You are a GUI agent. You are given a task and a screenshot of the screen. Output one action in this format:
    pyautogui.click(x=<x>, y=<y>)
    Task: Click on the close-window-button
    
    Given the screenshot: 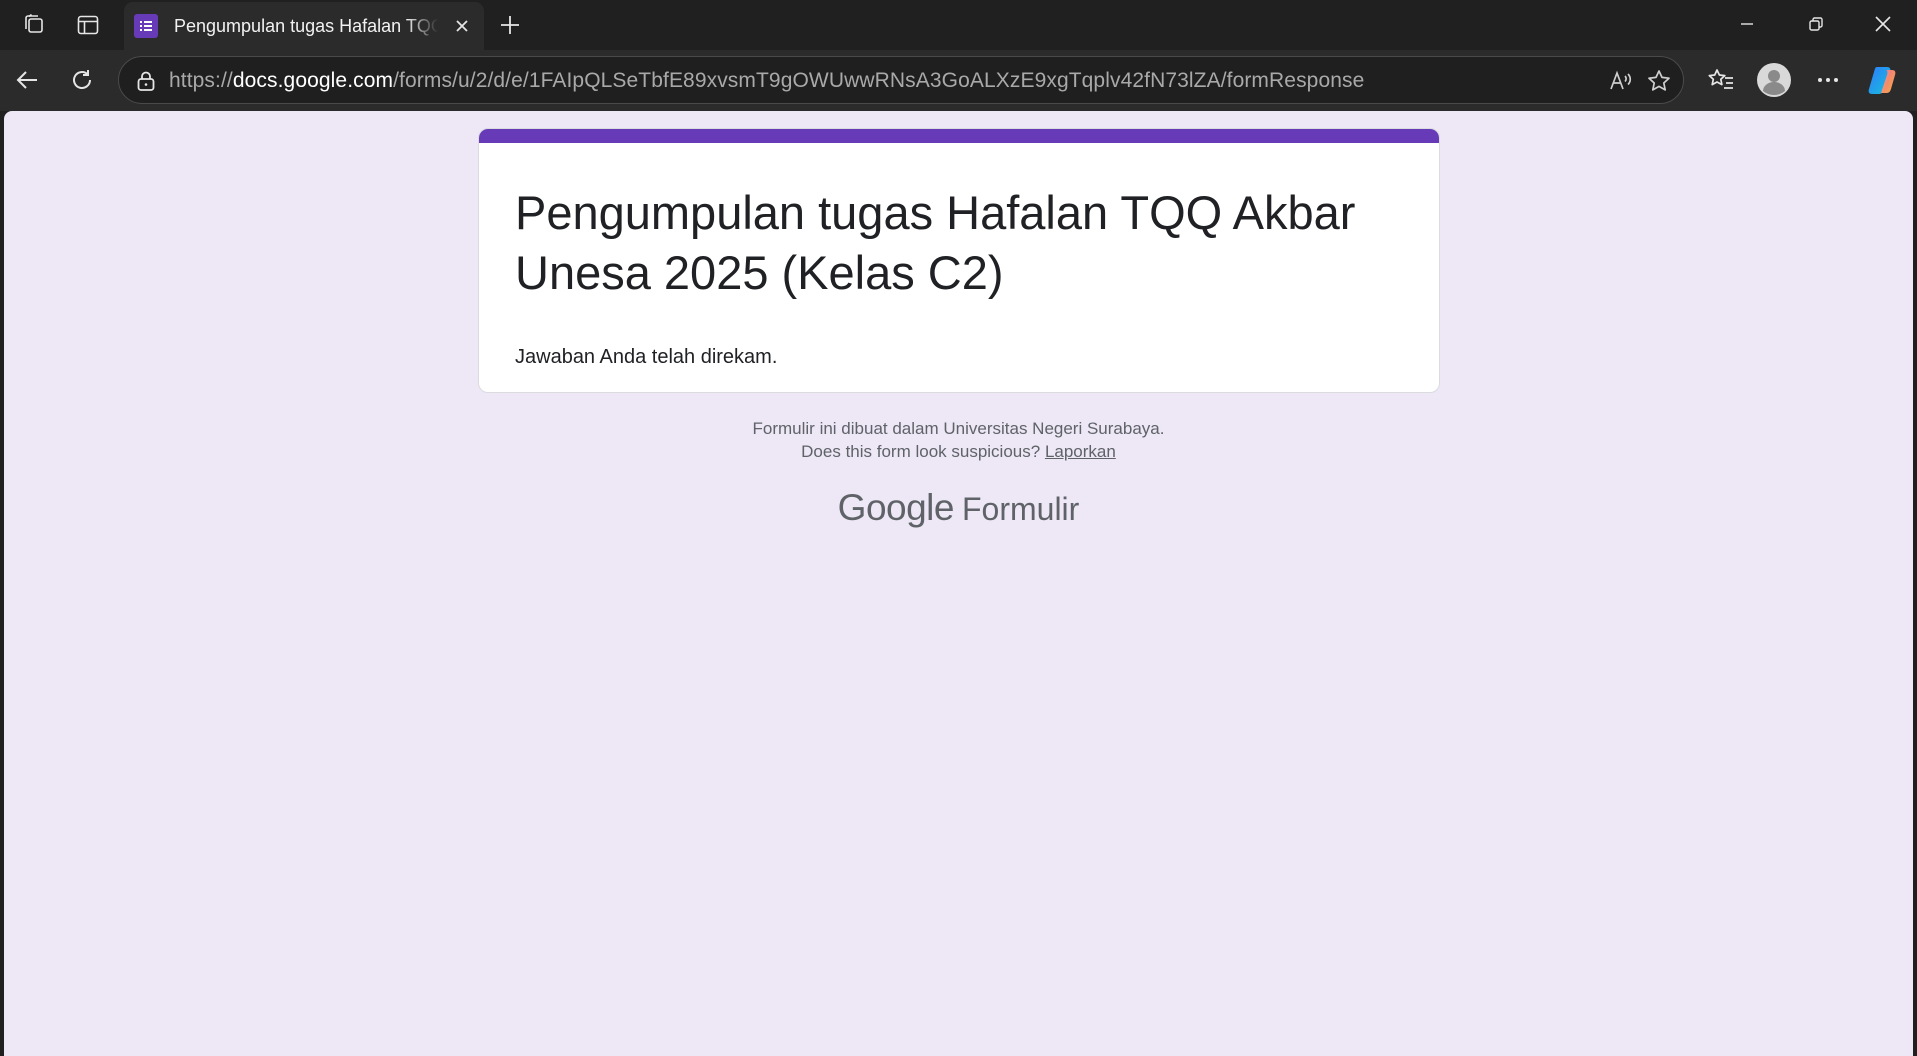 What is the action you would take?
    pyautogui.click(x=1882, y=24)
    